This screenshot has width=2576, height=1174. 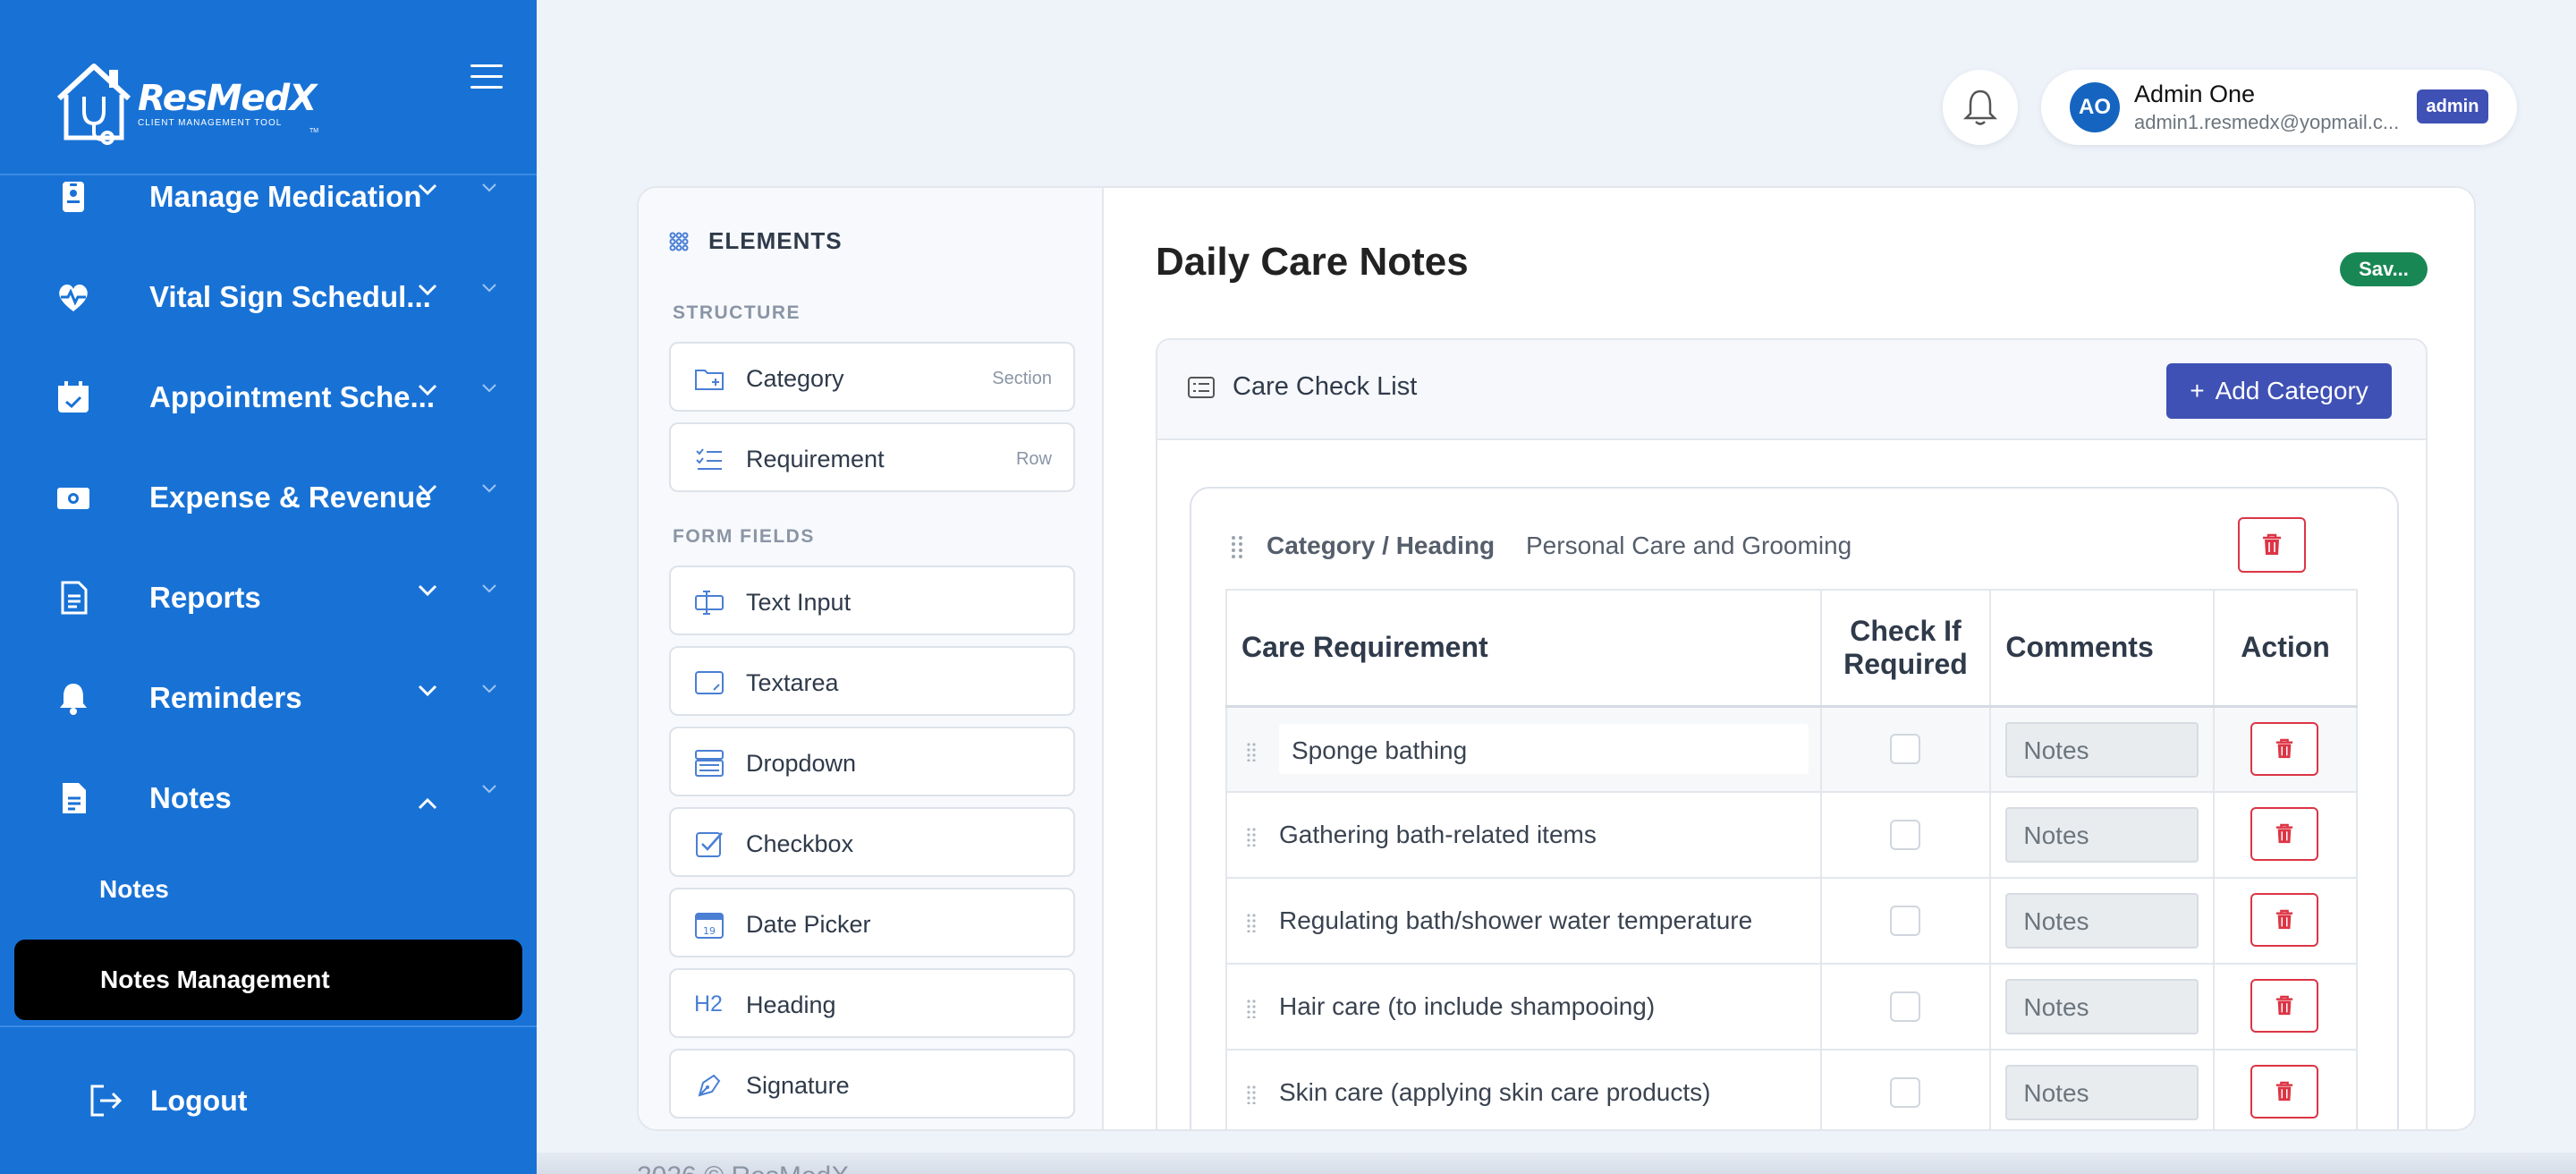 I want to click on sidebar-item-reminders: Reminders, so click(x=268, y=698).